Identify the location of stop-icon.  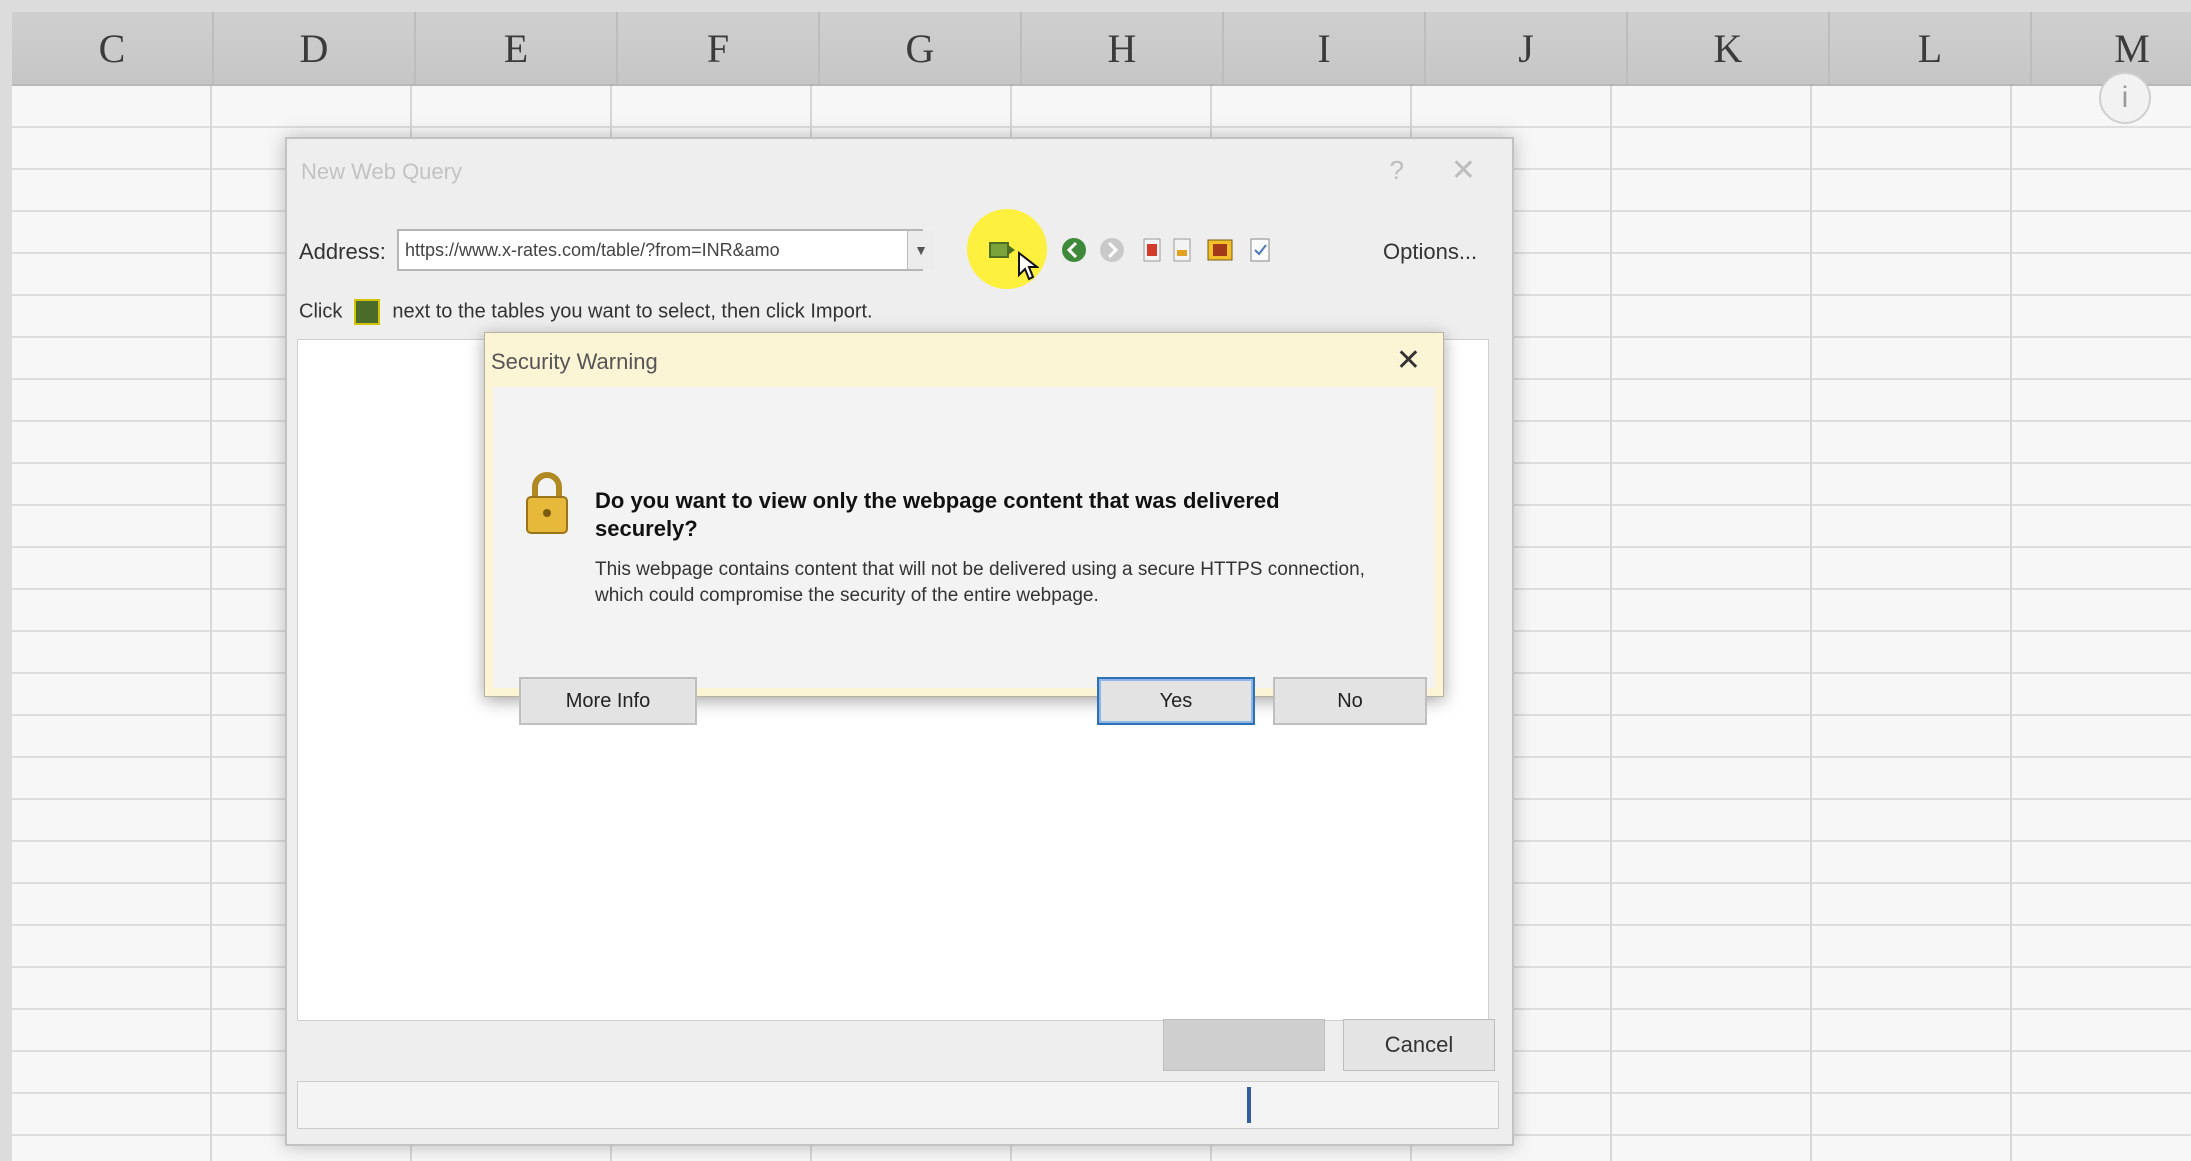
(1152, 250).